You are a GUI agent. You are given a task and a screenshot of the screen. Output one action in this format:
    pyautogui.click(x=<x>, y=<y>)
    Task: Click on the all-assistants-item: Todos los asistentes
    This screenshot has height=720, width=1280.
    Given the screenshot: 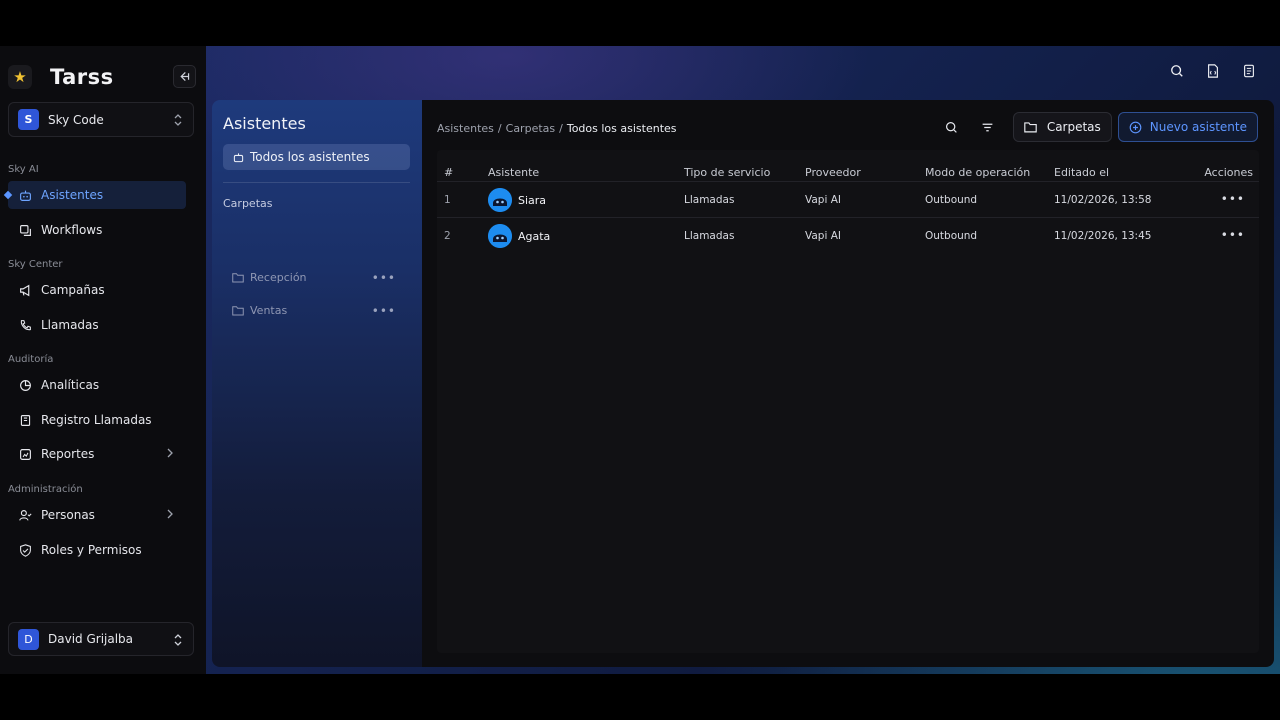 What is the action you would take?
    pyautogui.click(x=316, y=157)
    